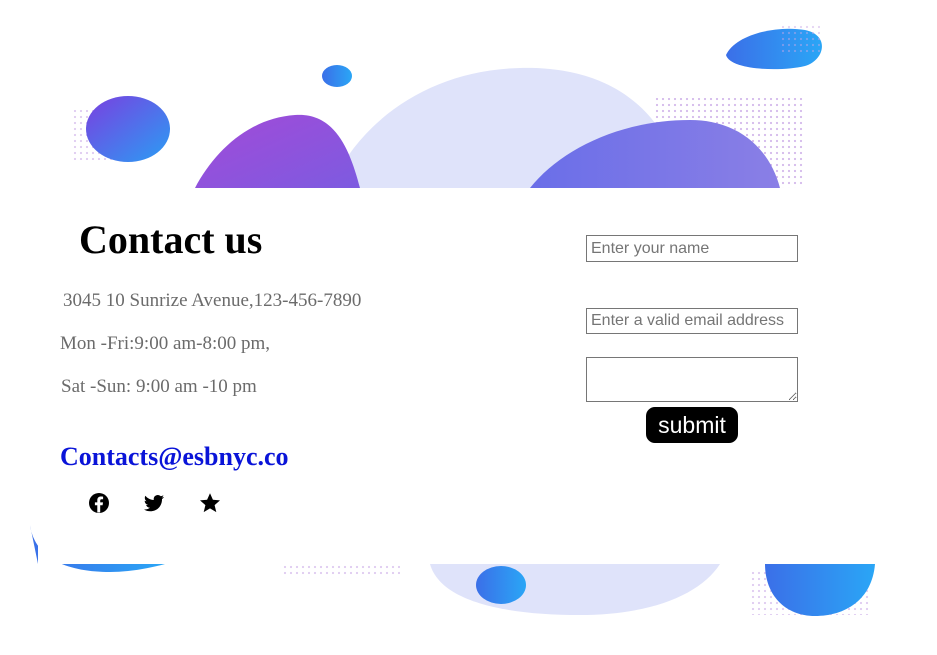  Describe the element at coordinates (159, 386) in the screenshot. I see `weekend-hours-text: Sat -Sun: 9:00 am -10 pm` at that location.